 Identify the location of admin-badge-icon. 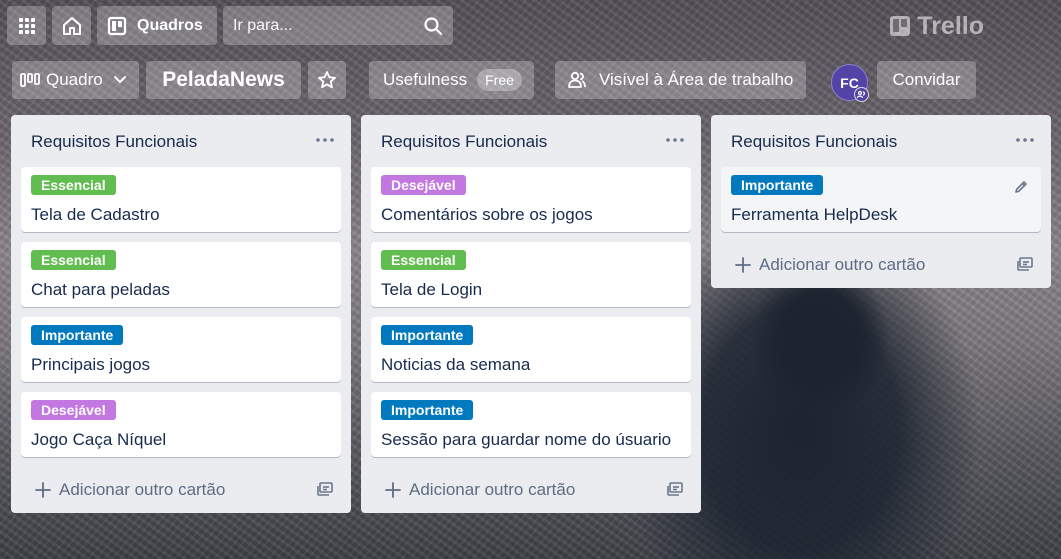
(861, 94).